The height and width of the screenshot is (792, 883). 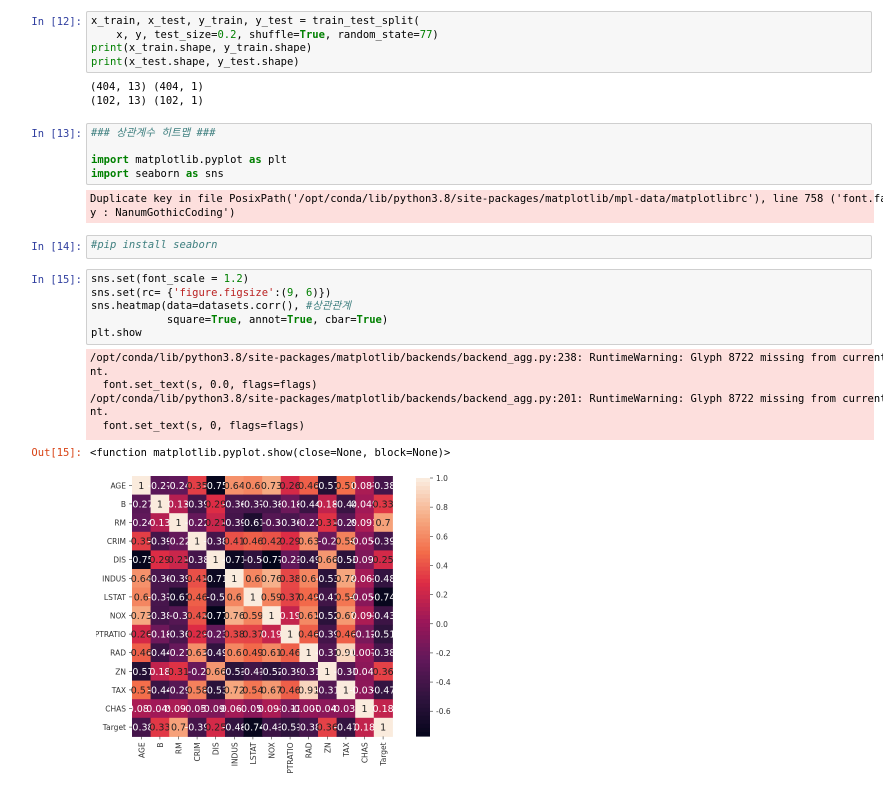 What do you see at coordinates (215, 579) in the screenshot?
I see `heatmap-annotation: -0.71` at bounding box center [215, 579].